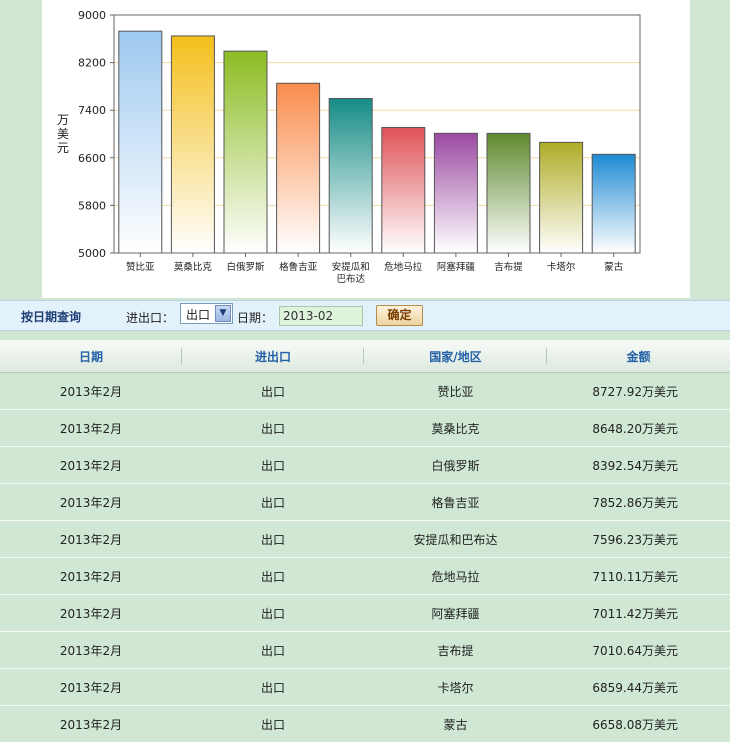 Image resolution: width=730 pixels, height=742 pixels. I want to click on chevron-down-icon: ▼, so click(223, 313).